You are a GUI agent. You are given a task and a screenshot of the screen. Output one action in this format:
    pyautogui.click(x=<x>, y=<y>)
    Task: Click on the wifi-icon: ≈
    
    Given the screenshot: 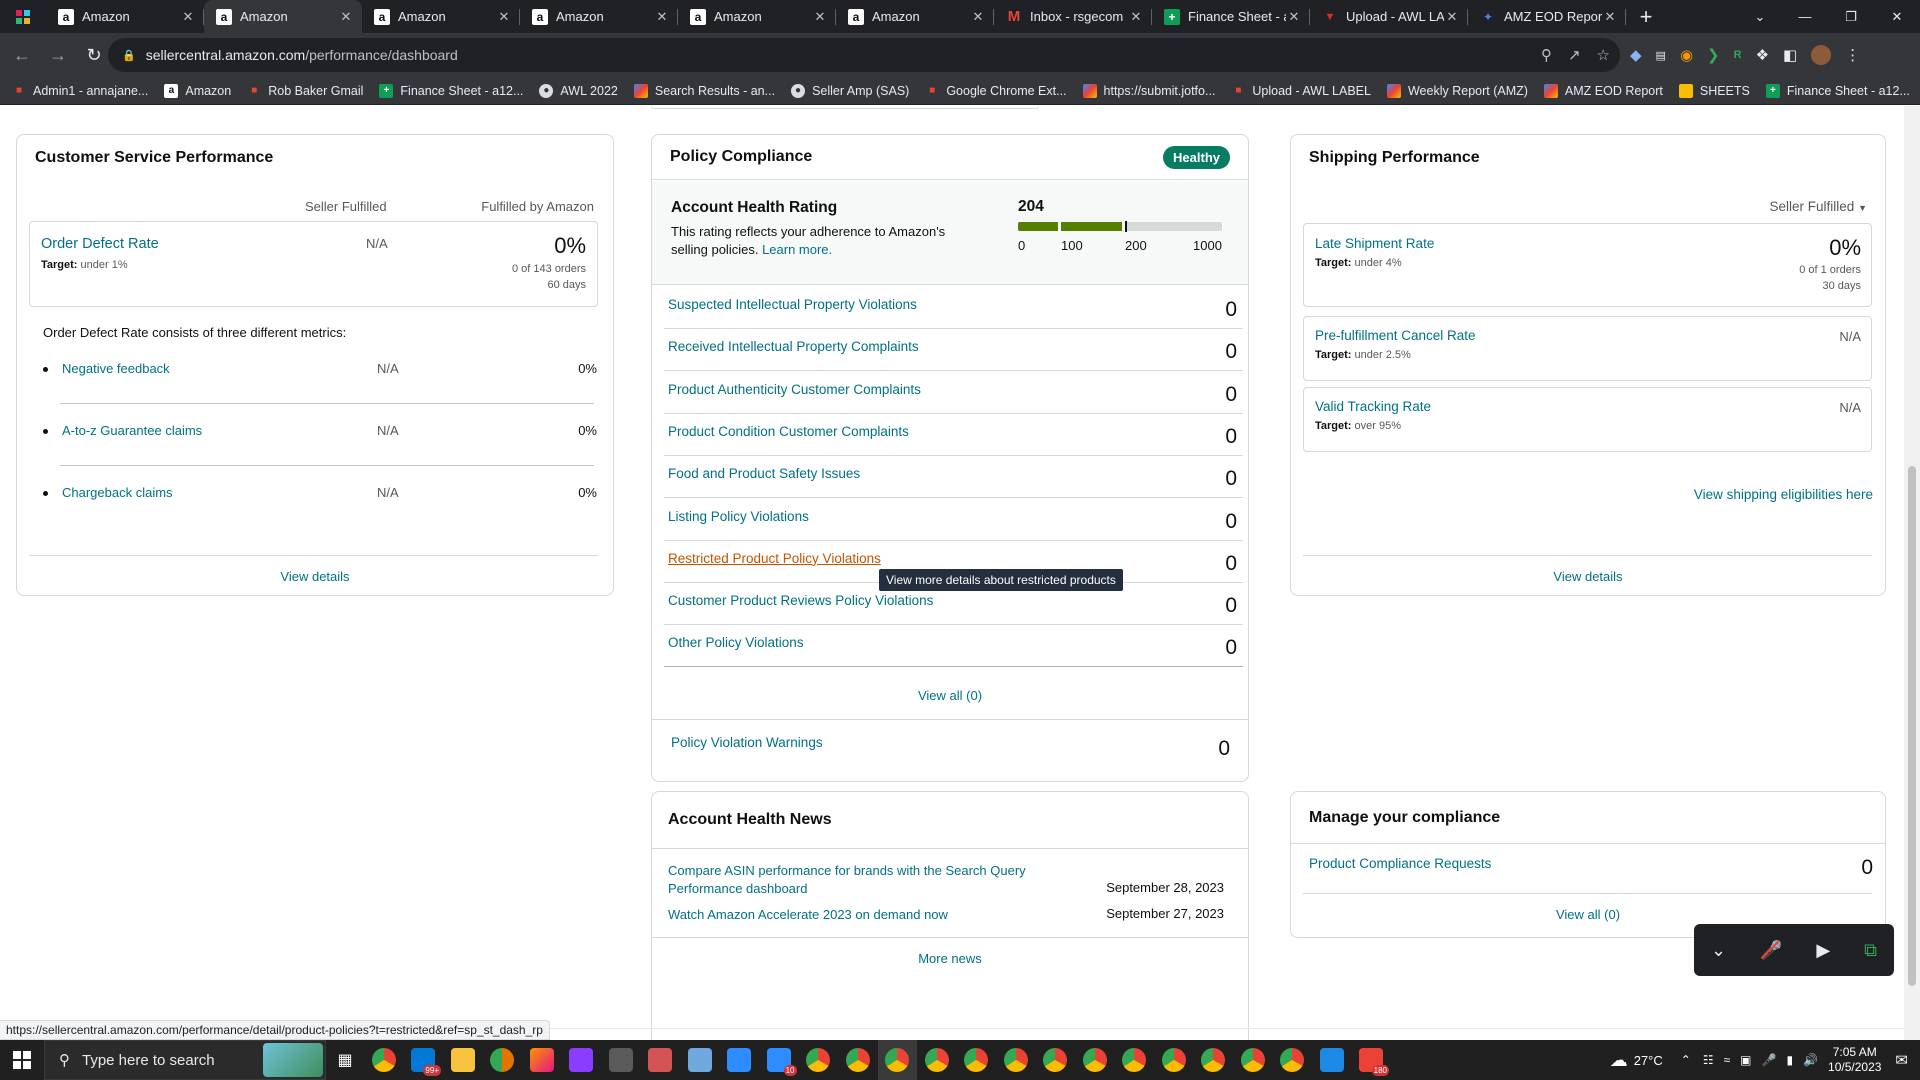 What is the action you would take?
    pyautogui.click(x=1727, y=1060)
    